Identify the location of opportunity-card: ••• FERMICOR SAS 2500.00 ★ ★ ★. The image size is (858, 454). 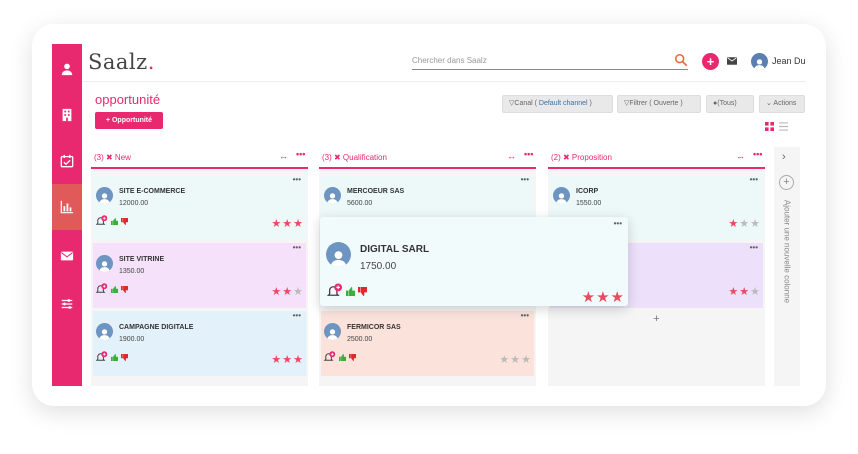
(427, 343).